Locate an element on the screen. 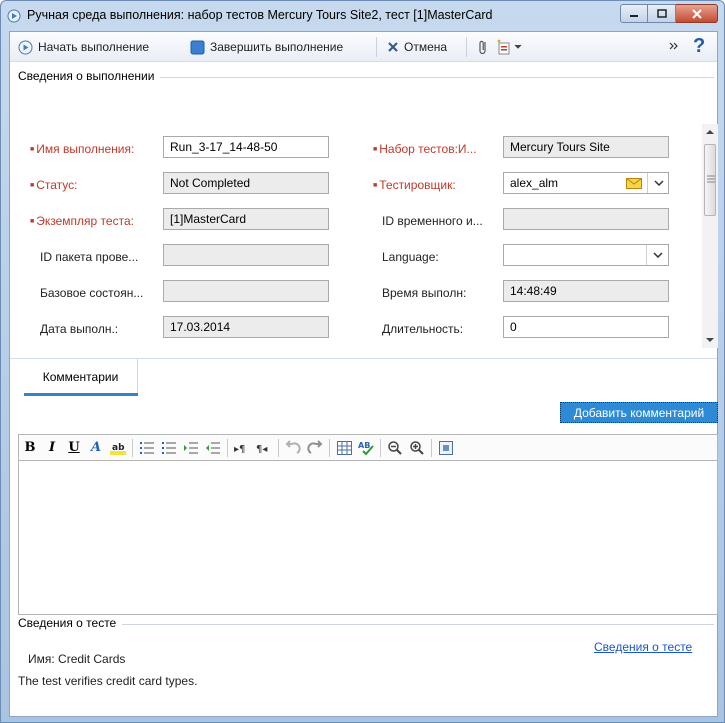  temp-id-field is located at coordinates (586, 219).